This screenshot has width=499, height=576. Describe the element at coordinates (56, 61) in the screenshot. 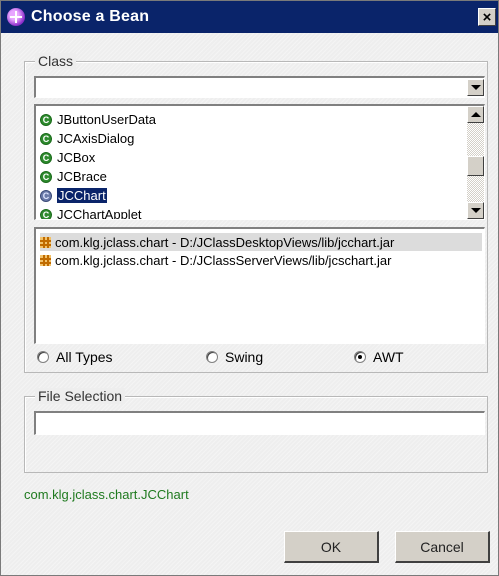

I see `class-group-legend: Class` at that location.